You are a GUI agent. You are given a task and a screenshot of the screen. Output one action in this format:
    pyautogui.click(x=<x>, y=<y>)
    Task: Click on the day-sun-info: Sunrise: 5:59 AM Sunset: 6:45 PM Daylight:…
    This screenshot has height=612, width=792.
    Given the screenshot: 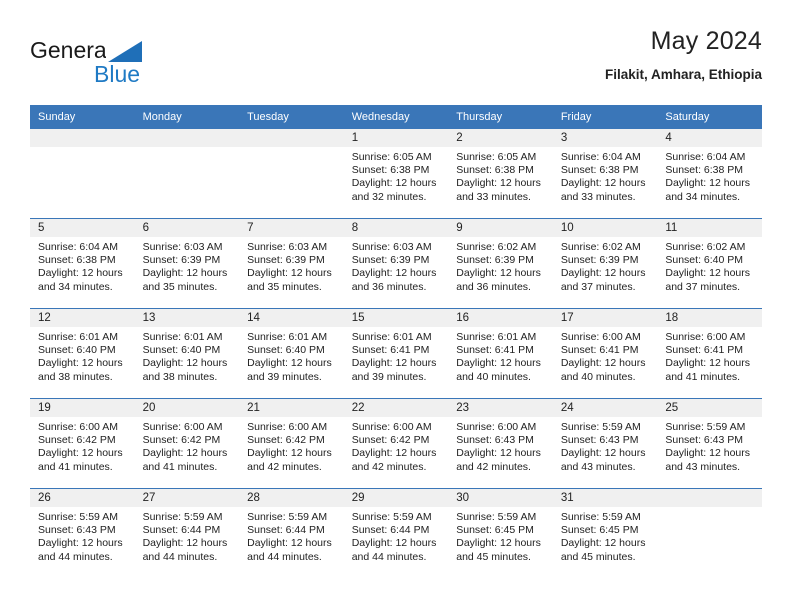 What is the action you would take?
    pyautogui.click(x=500, y=535)
    